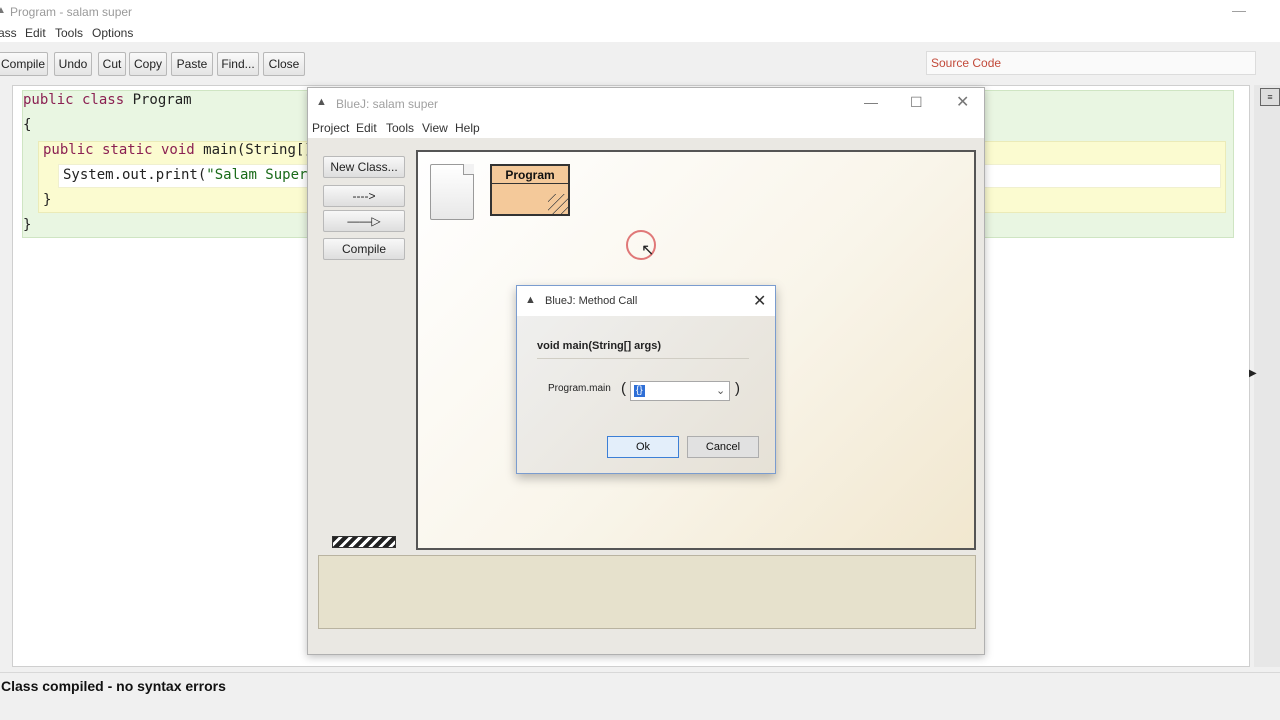  I want to click on editor-menubar: ass Edit Tools Options, so click(640, 33).